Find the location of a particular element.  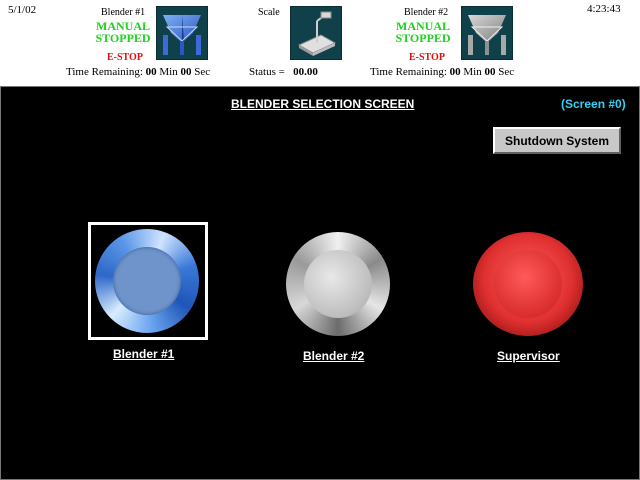

blender2-select-button is located at coordinates (338, 284).